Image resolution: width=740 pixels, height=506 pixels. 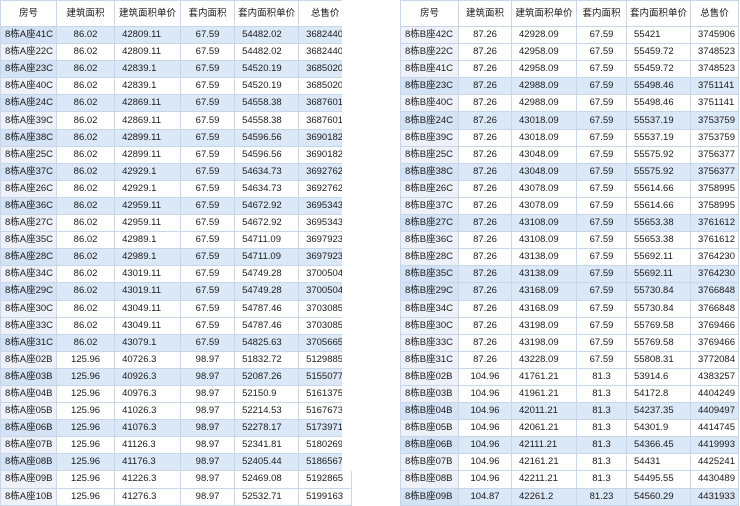 What do you see at coordinates (429, 52) in the screenshot?
I see `cell-room-no: 8栋B座22C` at bounding box center [429, 52].